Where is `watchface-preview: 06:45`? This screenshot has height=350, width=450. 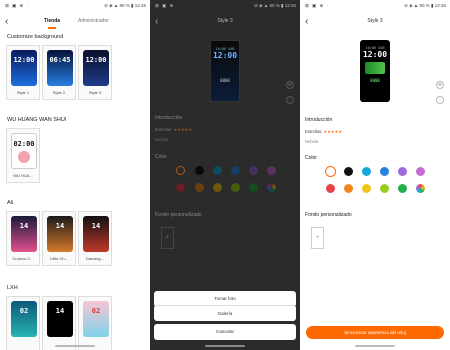
watchface-preview: 06:45 is located at coordinates (60, 68).